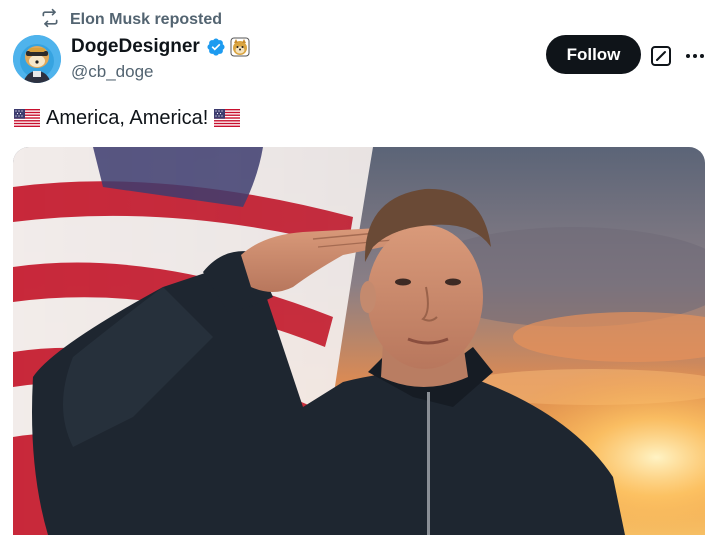  Describe the element at coordinates (135, 47) in the screenshot. I see `display-name: DogeDesigner` at that location.